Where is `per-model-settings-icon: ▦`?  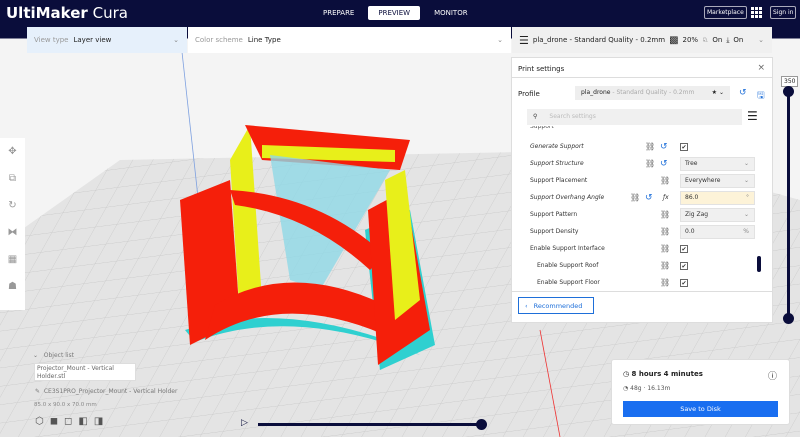
per-model-settings-icon: ▦ is located at coordinates (12, 259).